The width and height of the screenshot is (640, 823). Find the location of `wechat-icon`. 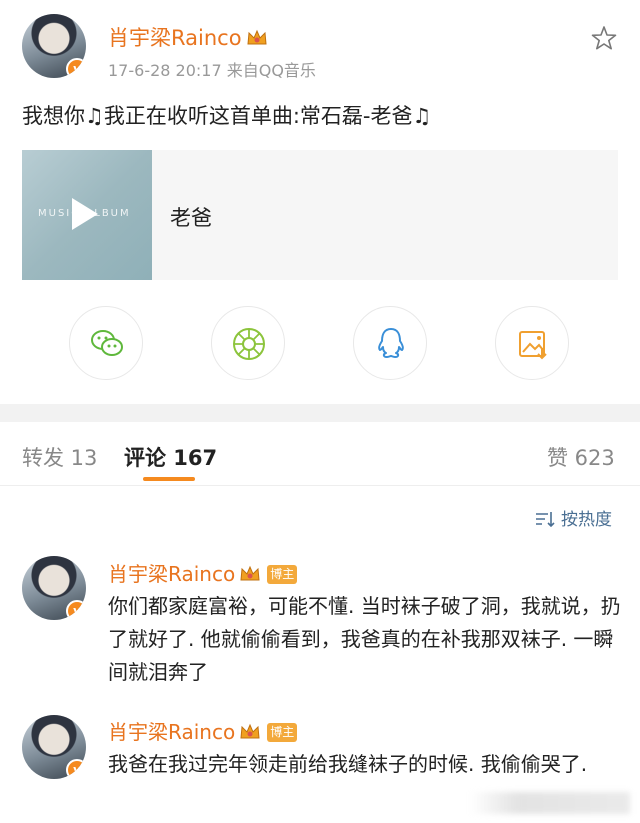

wechat-icon is located at coordinates (107, 343).